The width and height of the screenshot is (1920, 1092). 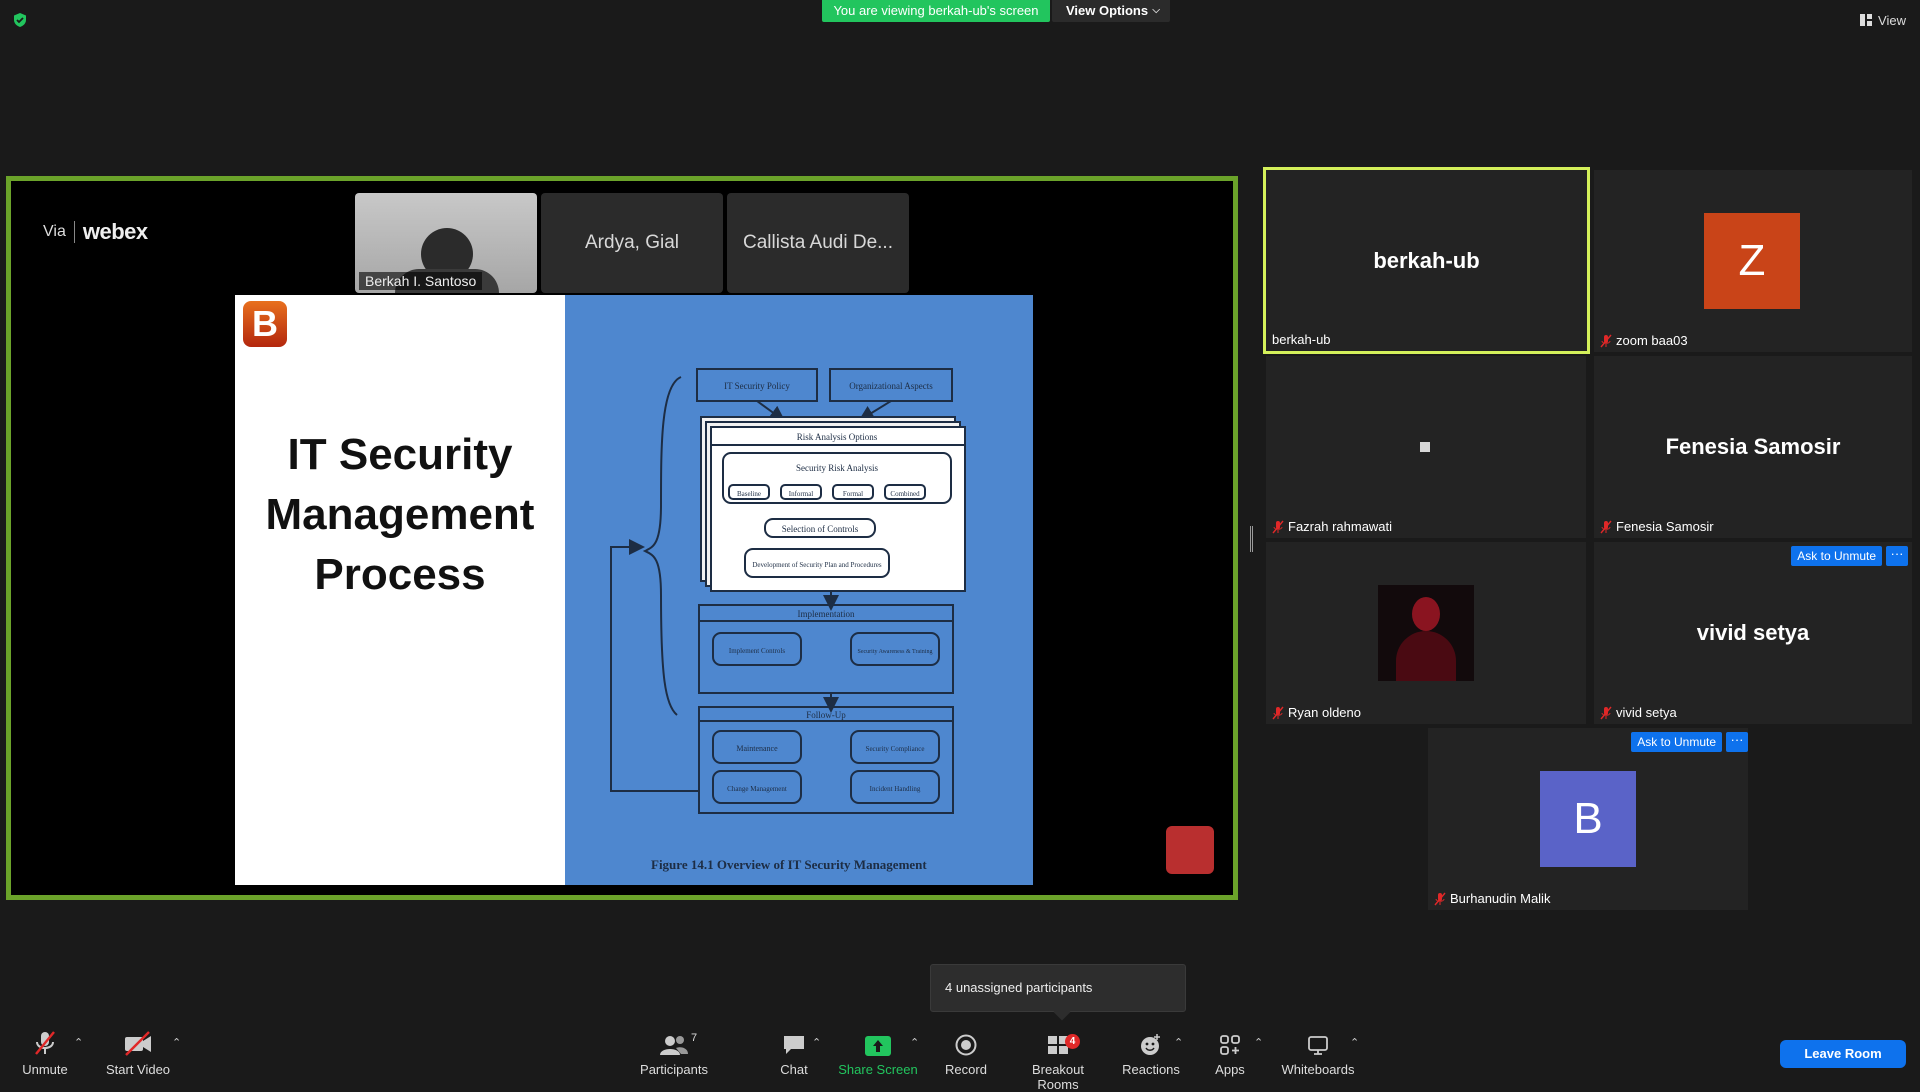 I want to click on apps-button: Apps, so click(x=1230, y=1052).